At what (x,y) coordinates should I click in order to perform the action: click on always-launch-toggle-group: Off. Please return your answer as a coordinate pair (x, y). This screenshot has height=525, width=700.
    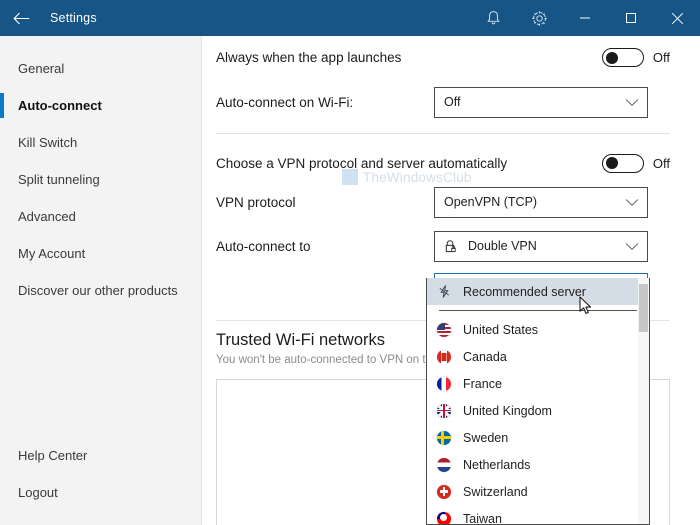
    Looking at the image, I should click on (635, 57).